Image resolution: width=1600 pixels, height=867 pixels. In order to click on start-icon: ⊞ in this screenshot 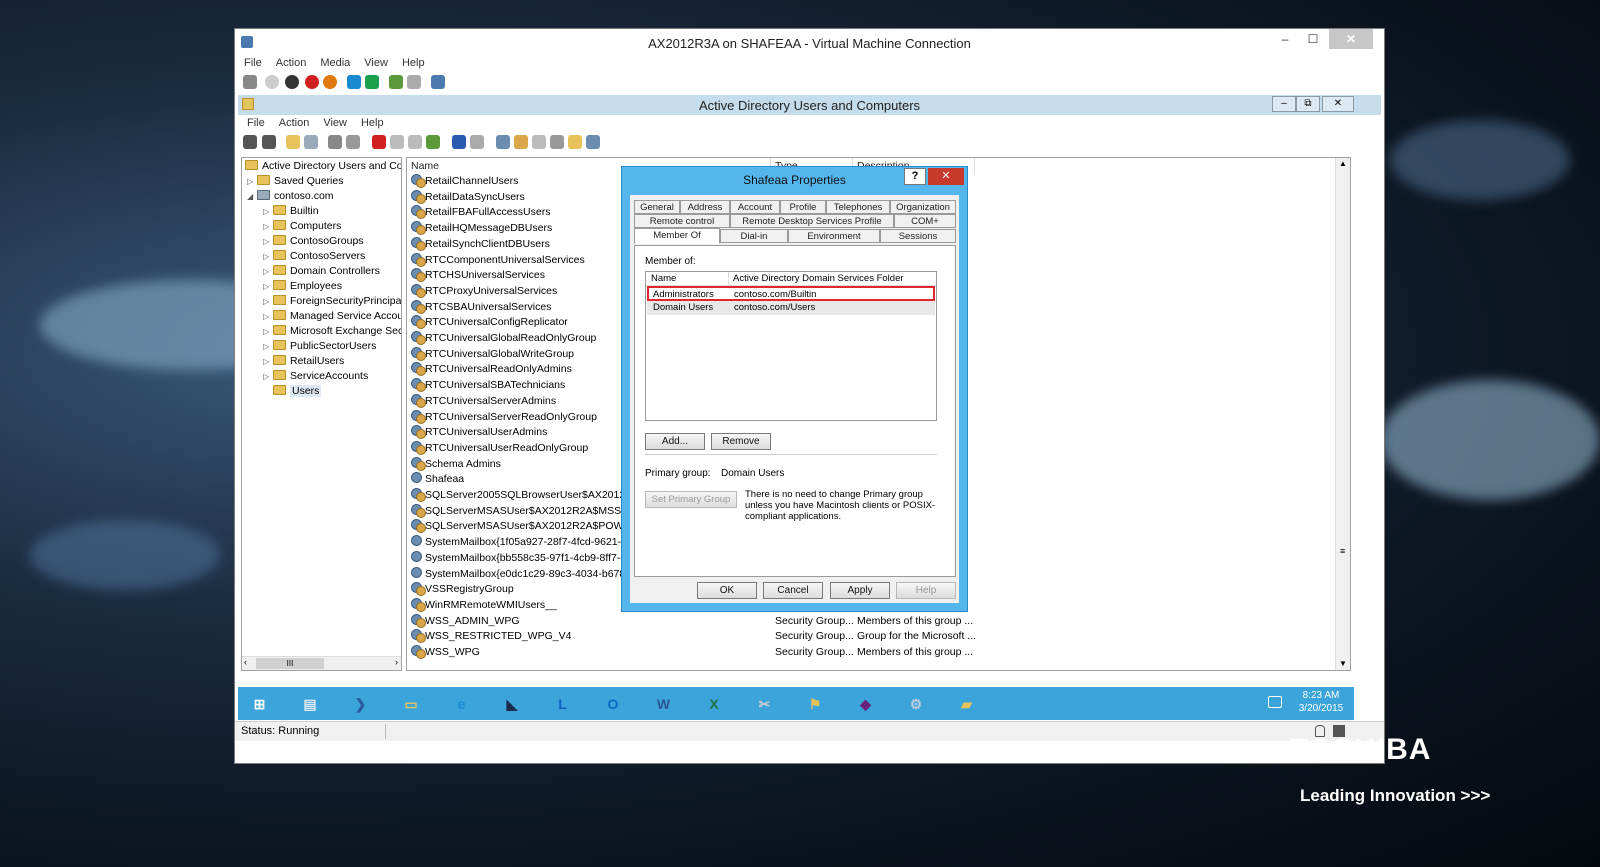, I will do `click(259, 704)`.